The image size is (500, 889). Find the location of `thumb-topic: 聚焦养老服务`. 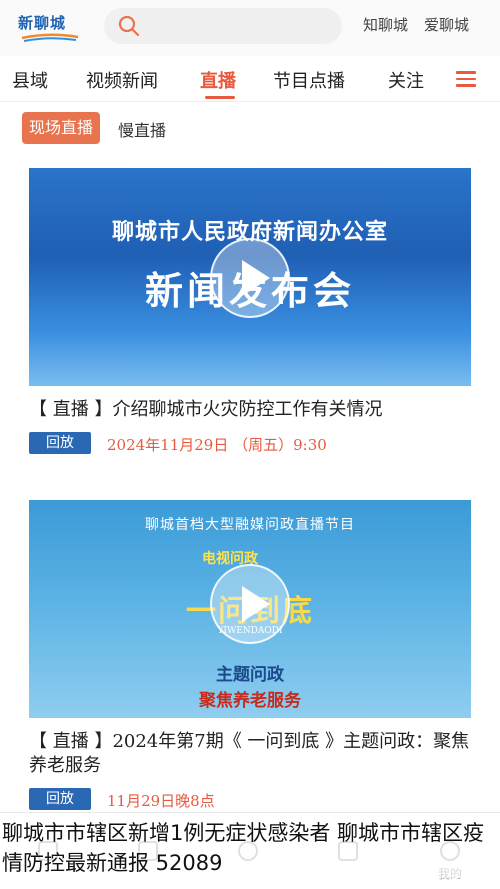

thumb-topic: 聚焦养老服务 is located at coordinates (250, 701).